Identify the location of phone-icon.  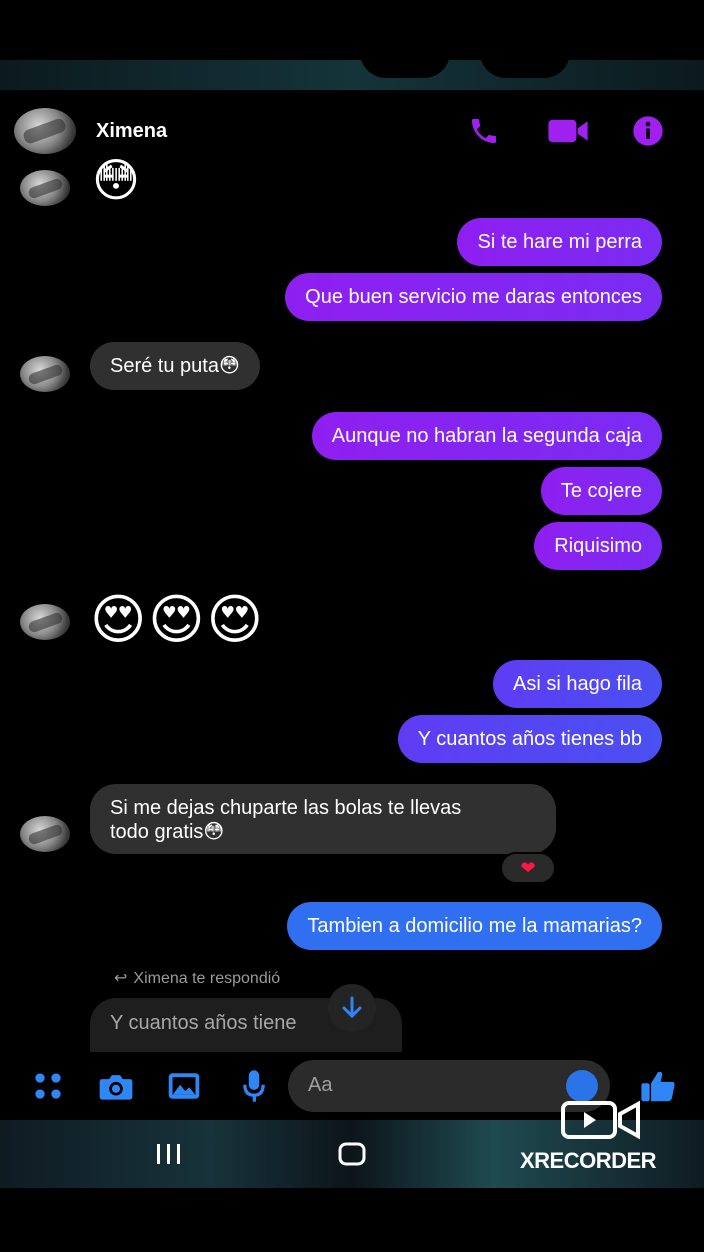
(484, 131).